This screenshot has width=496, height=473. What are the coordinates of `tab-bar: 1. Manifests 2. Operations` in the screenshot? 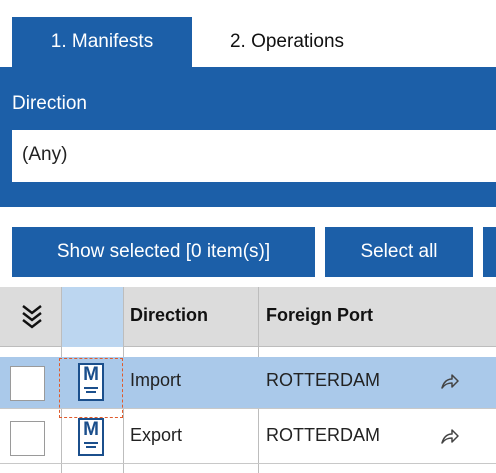 It's located at (248, 33).